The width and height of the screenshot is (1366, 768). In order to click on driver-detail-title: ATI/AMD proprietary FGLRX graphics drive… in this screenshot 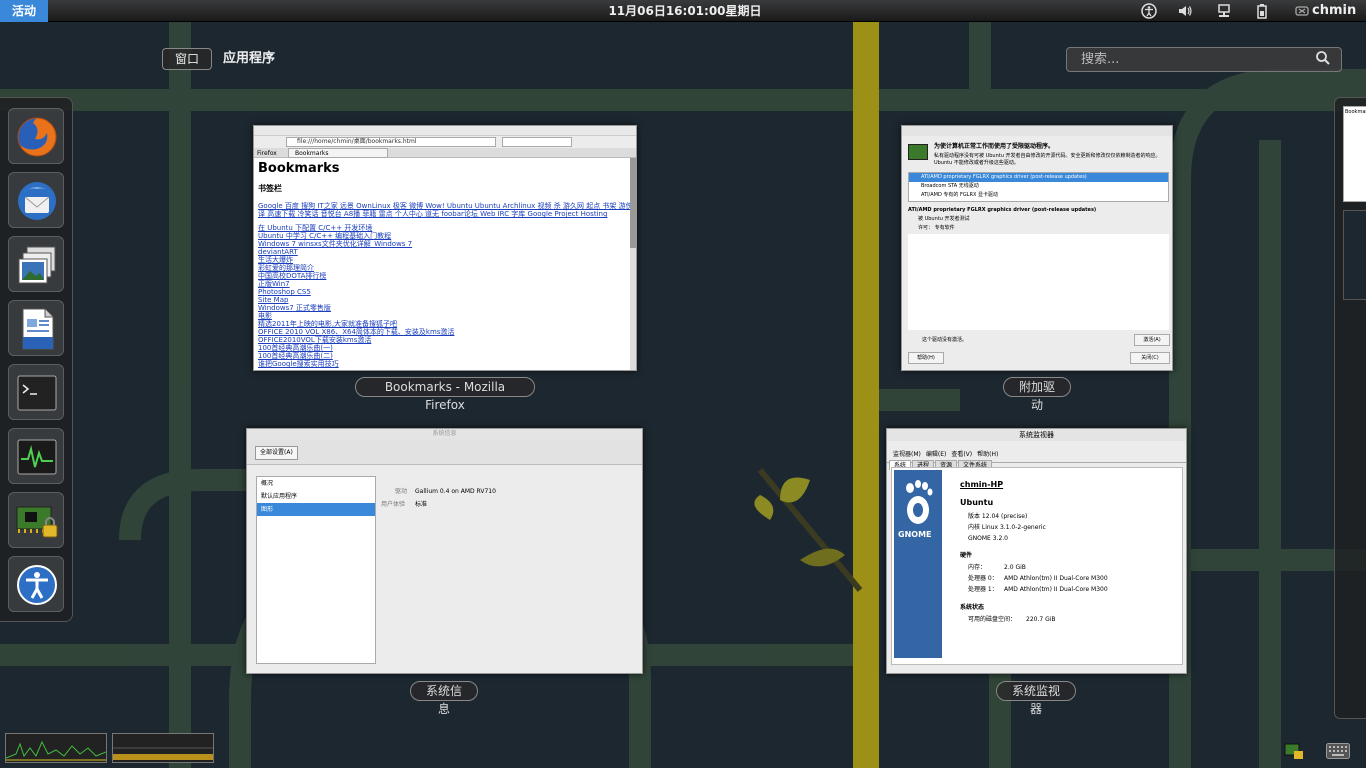, I will do `click(1002, 210)`.